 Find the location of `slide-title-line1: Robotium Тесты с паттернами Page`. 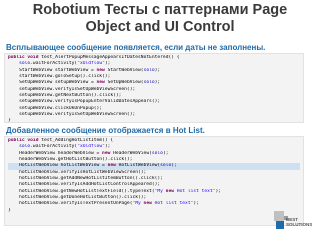

slide-title-line1: Robotium Тесты с паттернами Page is located at coordinates (160, 10).